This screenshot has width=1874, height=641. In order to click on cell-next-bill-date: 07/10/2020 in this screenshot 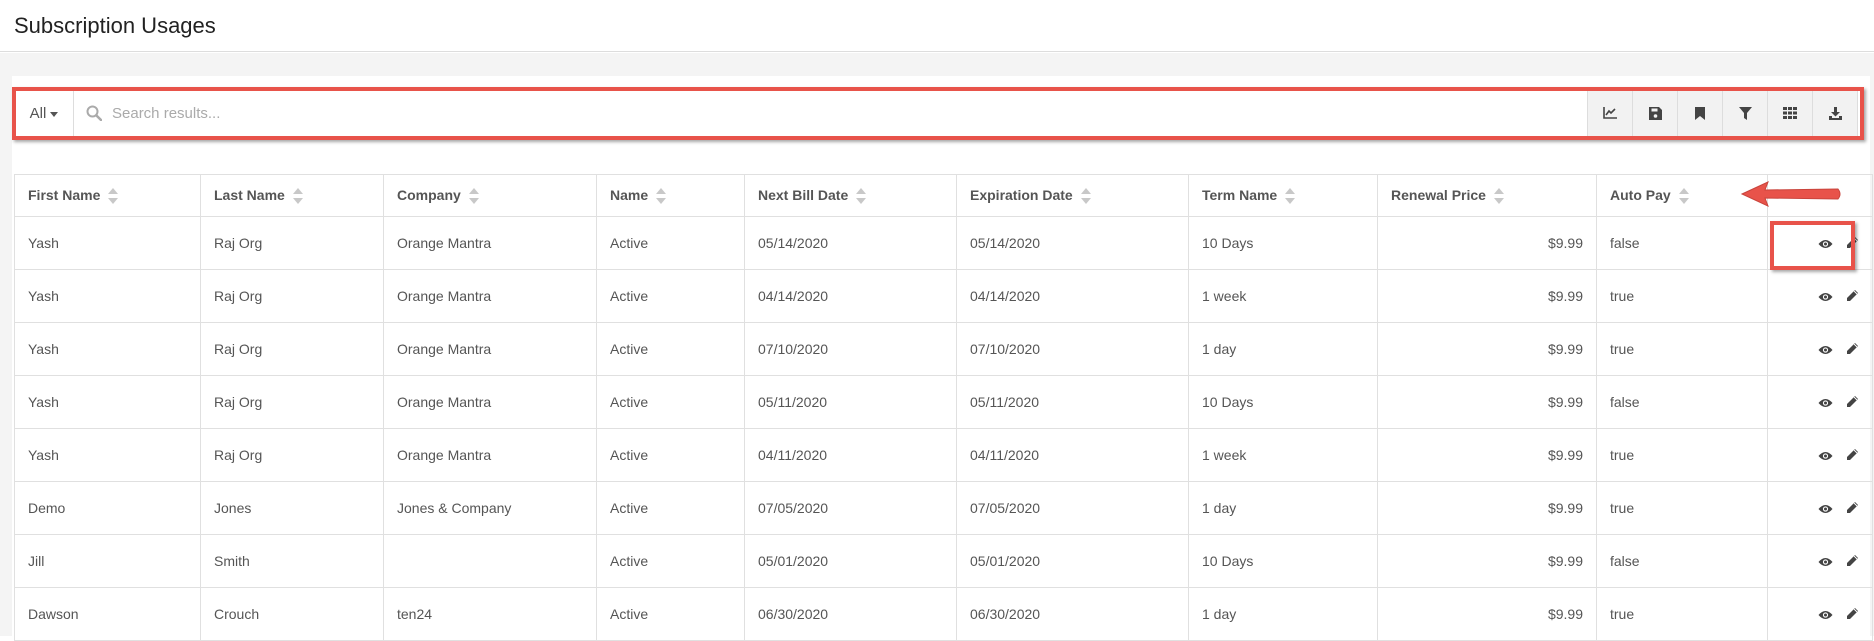, I will do `click(850, 349)`.